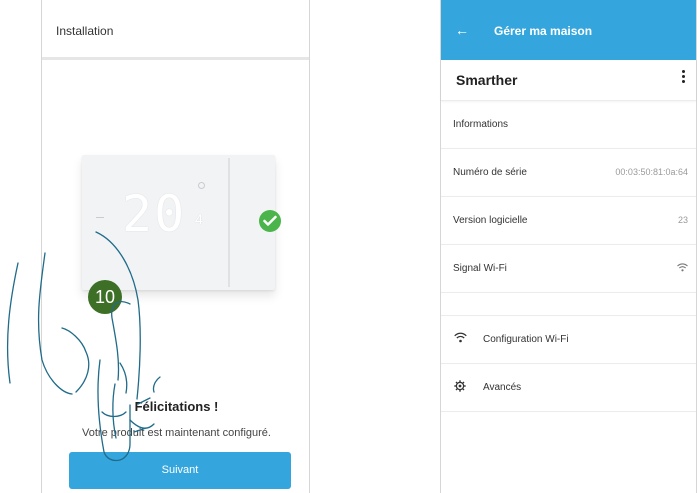 The width and height of the screenshot is (697, 493). Describe the element at coordinates (460, 339) in the screenshot. I see `wifi-icon` at that location.